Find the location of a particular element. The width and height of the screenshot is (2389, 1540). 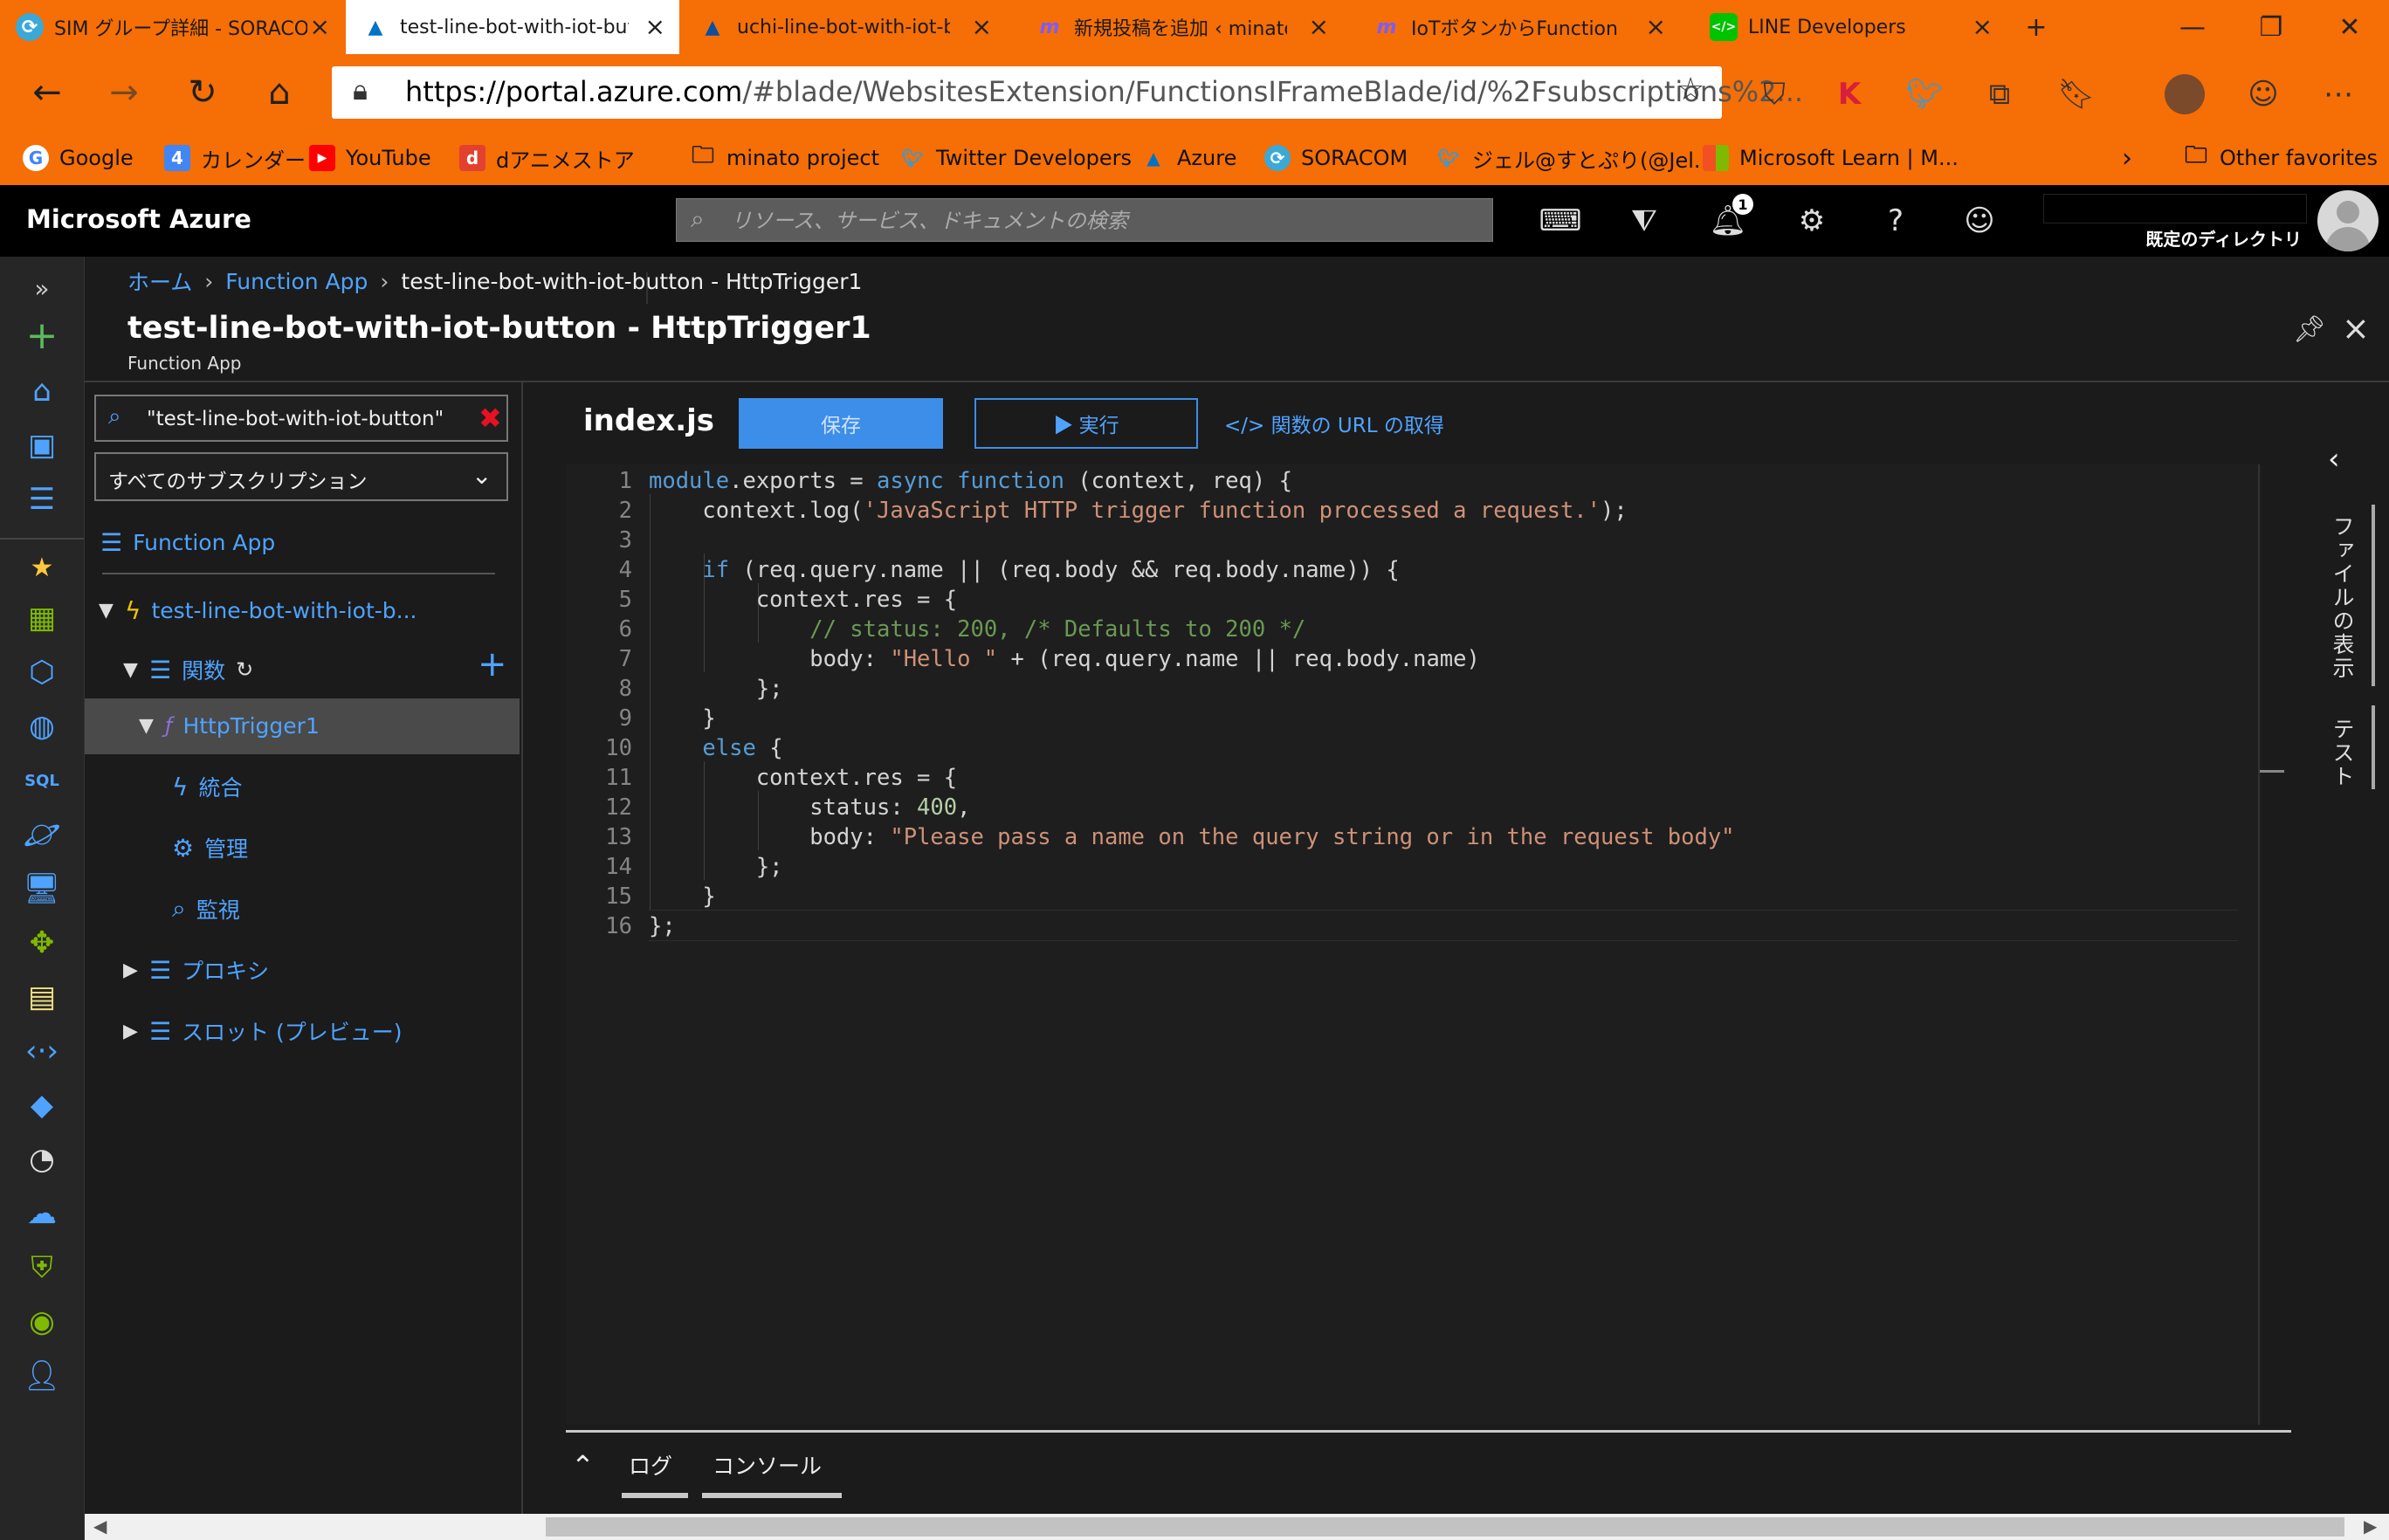

browser-tab-iot-button: m IoTボタンからFunction App × is located at coordinates (1518, 27).